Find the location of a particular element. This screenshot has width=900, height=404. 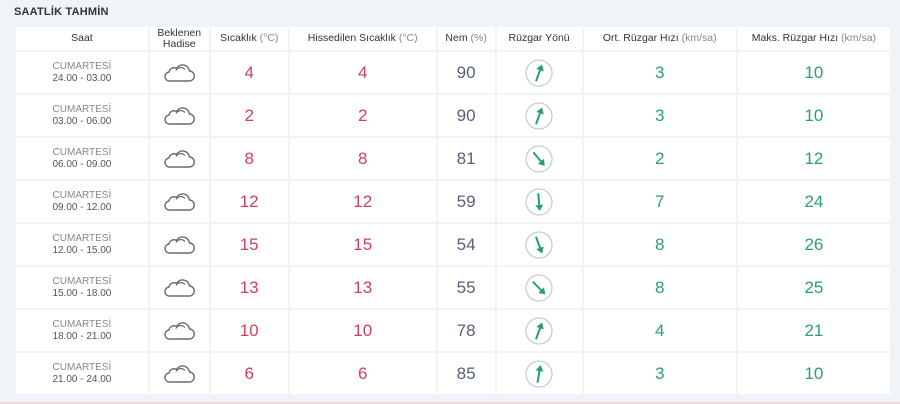

max-wind-value: 21 is located at coordinates (814, 330).